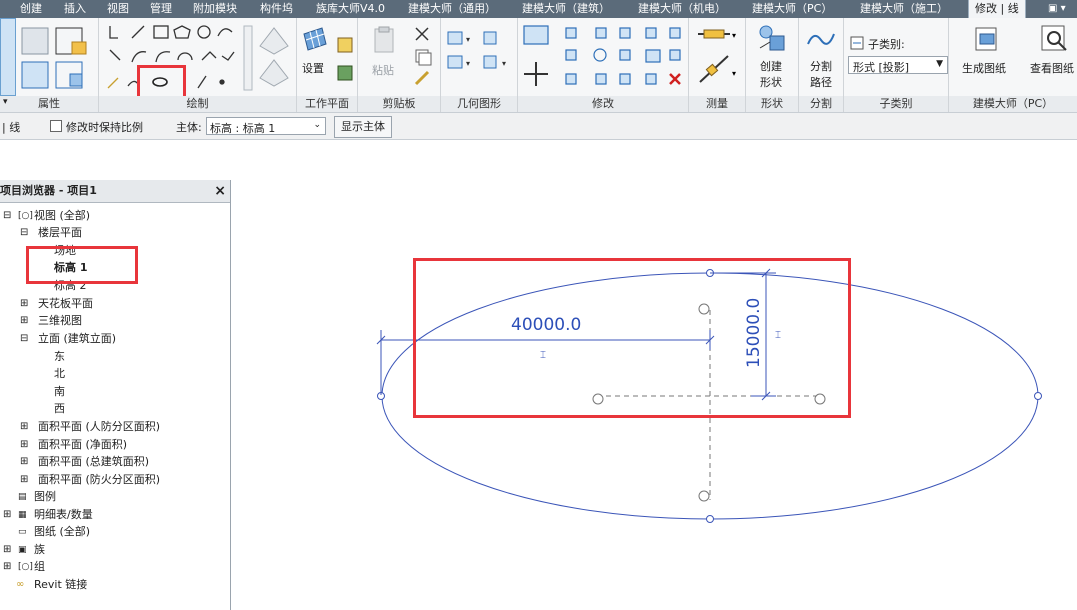 The width and height of the screenshot is (1077, 610). I want to click on tab-manage: 管理, so click(161, 9).